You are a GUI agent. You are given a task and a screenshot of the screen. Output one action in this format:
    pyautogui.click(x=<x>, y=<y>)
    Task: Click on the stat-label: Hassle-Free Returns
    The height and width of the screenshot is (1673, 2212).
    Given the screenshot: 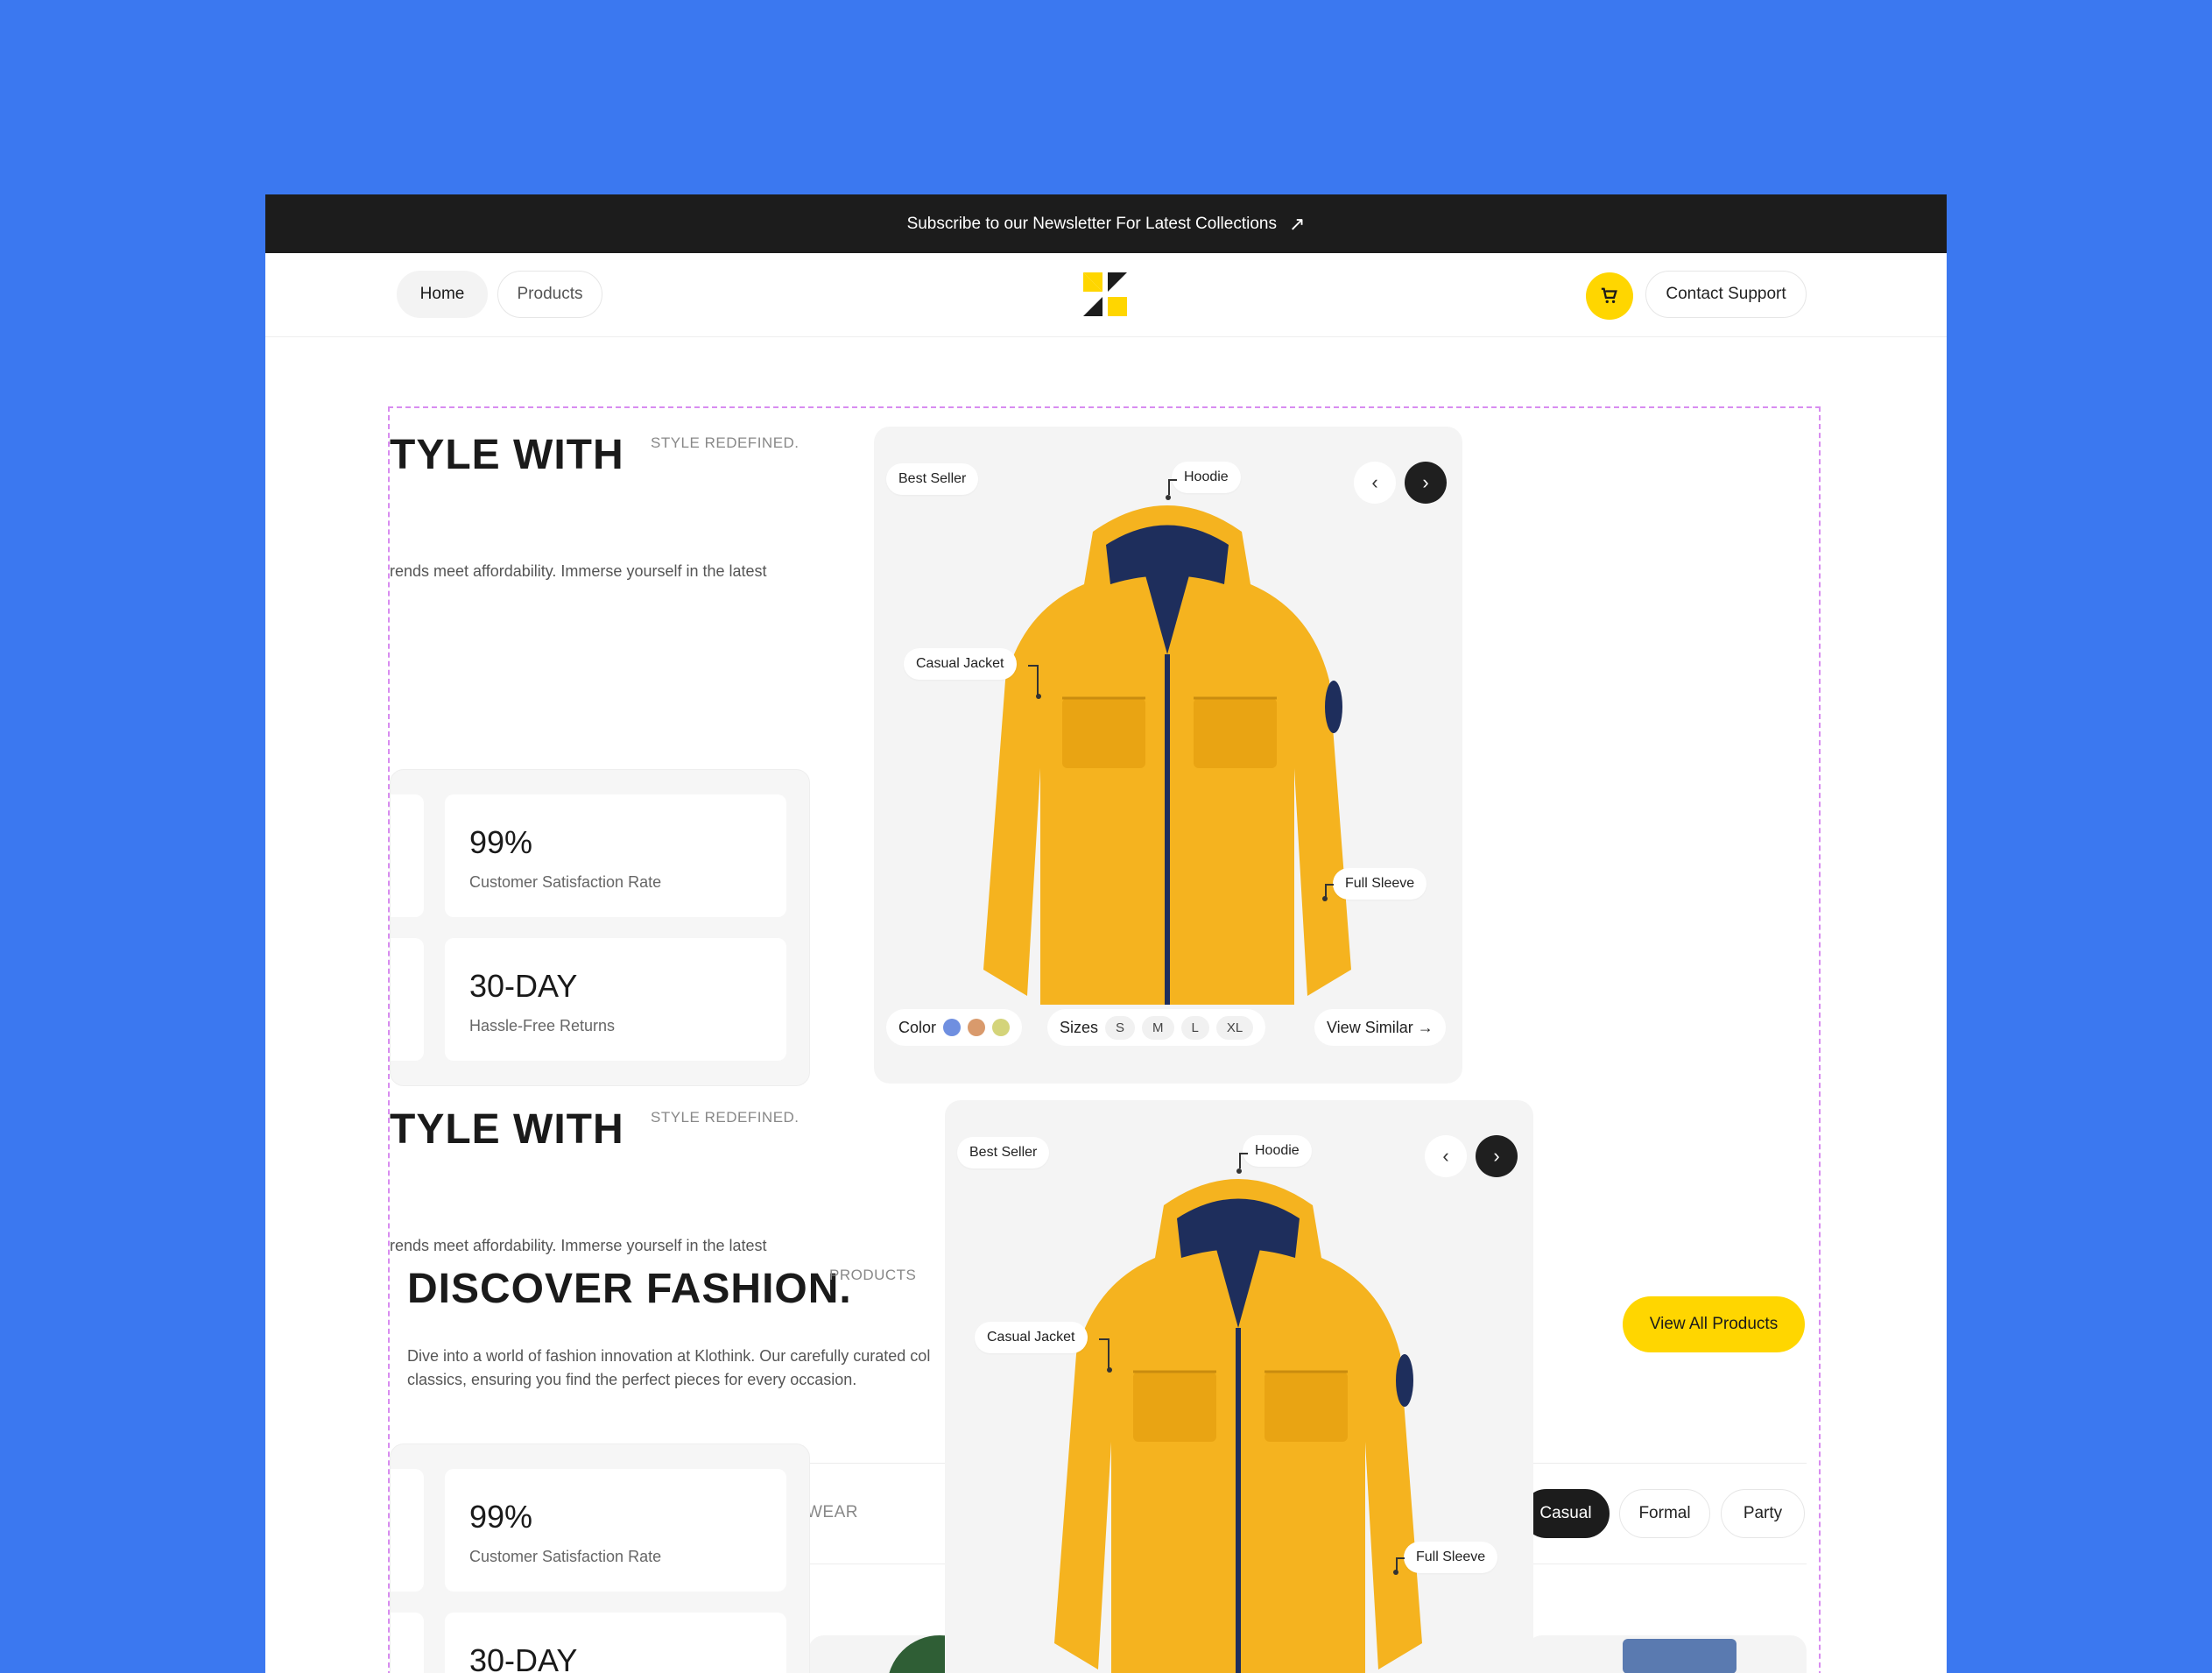 What is the action you would take?
    pyautogui.click(x=542, y=1025)
    